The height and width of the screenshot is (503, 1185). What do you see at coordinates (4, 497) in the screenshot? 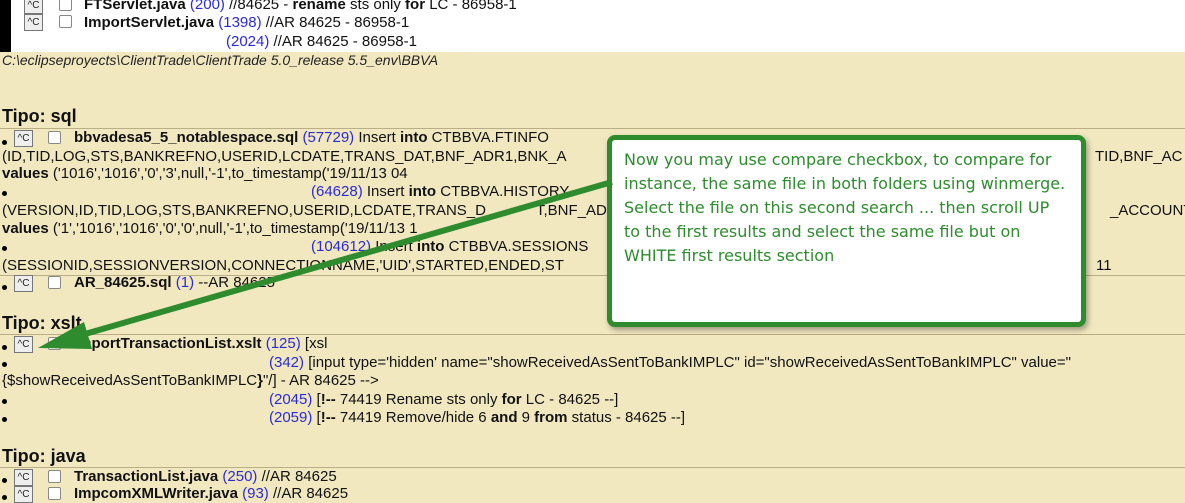
I see `bullet` at bounding box center [4, 497].